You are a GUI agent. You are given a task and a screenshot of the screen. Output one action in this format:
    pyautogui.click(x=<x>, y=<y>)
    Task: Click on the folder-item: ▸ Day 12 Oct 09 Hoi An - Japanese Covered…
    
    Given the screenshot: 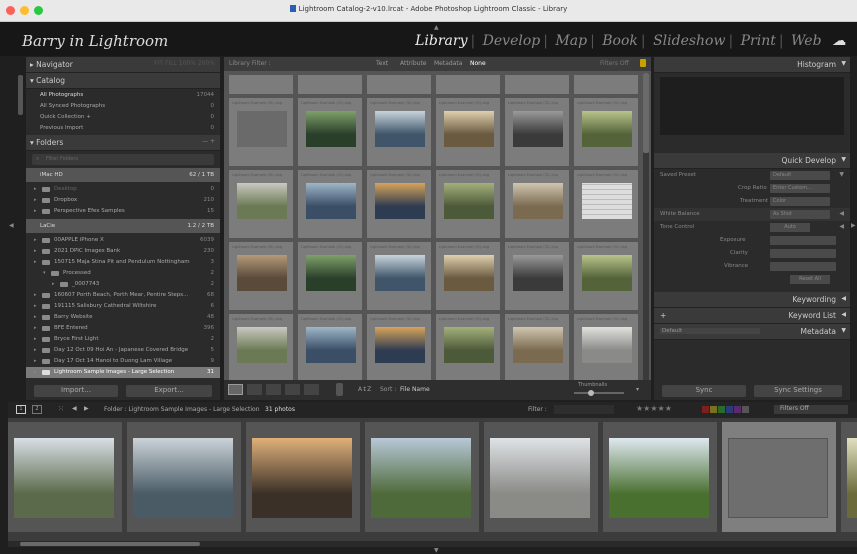 What is the action you would take?
    pyautogui.click(x=123, y=350)
    